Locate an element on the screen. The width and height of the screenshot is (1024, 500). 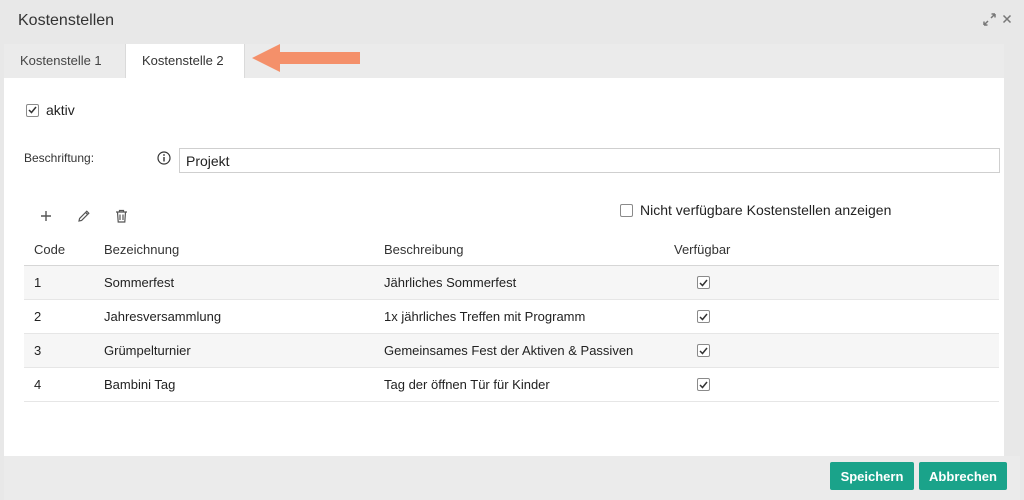
nicht-verfuegbar-checkbox is located at coordinates (626, 210).